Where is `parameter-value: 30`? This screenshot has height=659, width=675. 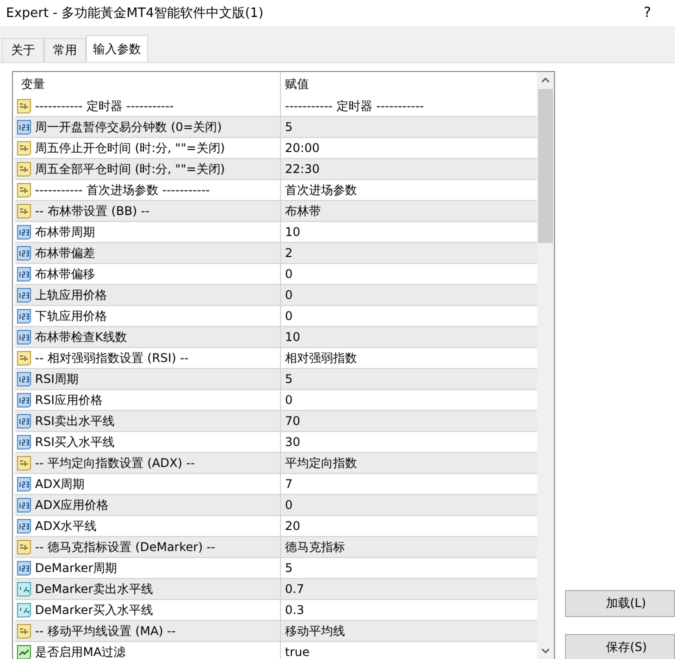 parameter-value: 30 is located at coordinates (292, 442).